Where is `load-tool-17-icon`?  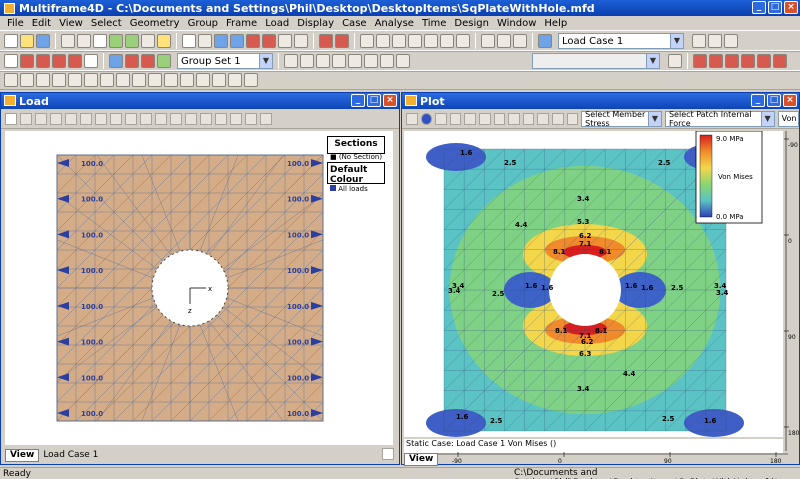 load-tool-17-icon is located at coordinates (266, 118).